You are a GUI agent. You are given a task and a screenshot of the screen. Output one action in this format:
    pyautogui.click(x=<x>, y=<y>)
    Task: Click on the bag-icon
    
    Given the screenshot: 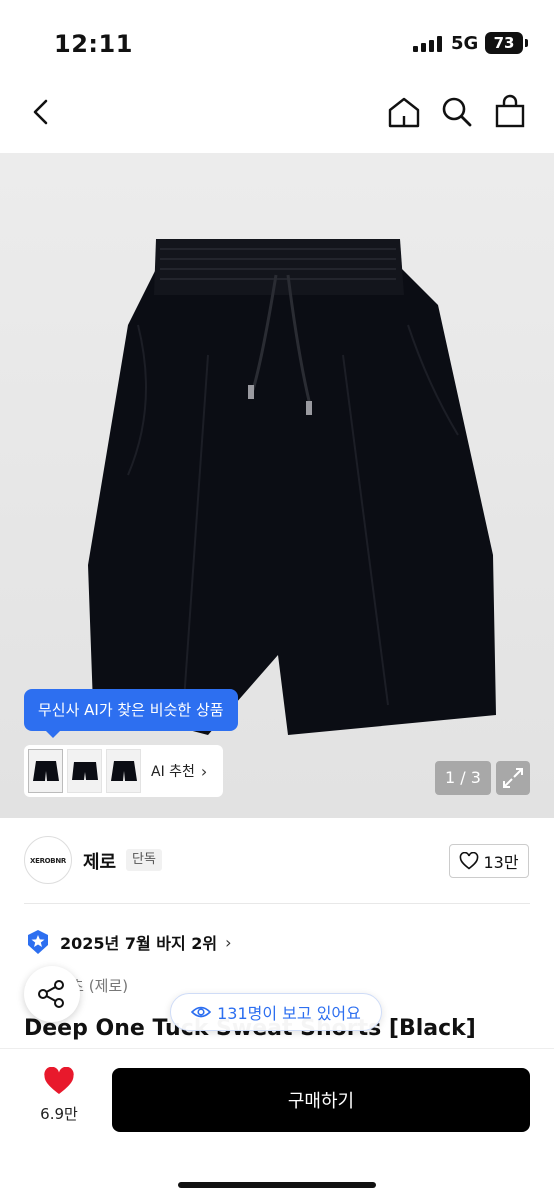 What is the action you would take?
    pyautogui.click(x=510, y=112)
    